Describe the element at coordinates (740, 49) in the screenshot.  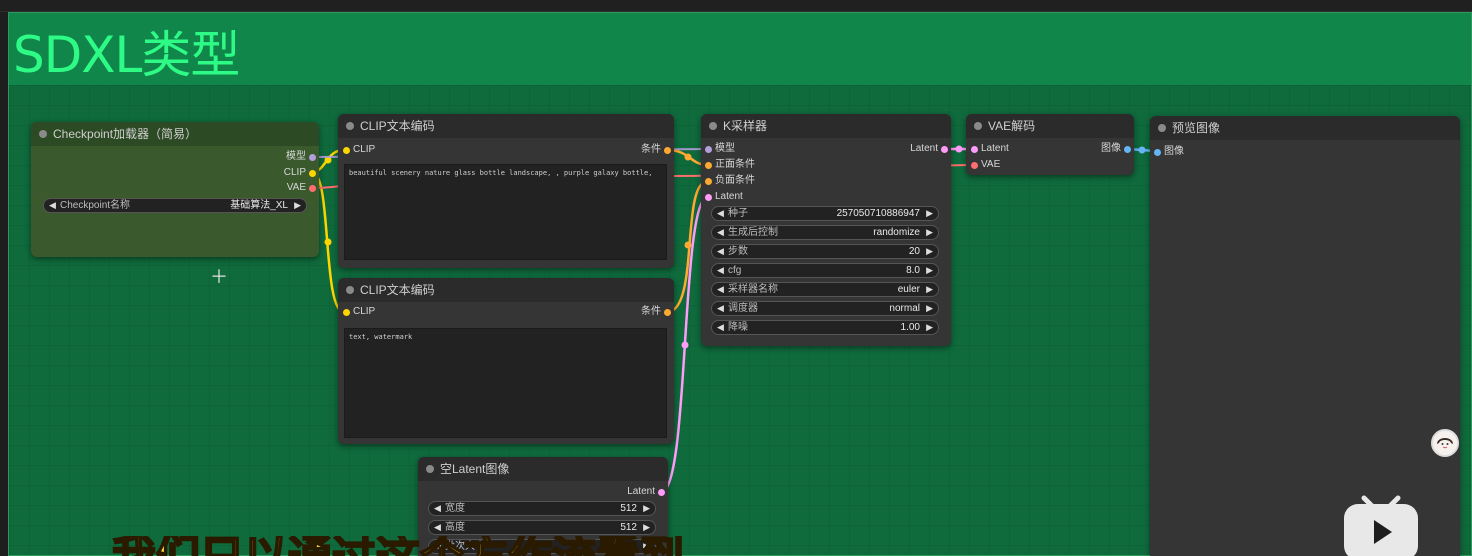
I see `group-header: SDXL类型` at that location.